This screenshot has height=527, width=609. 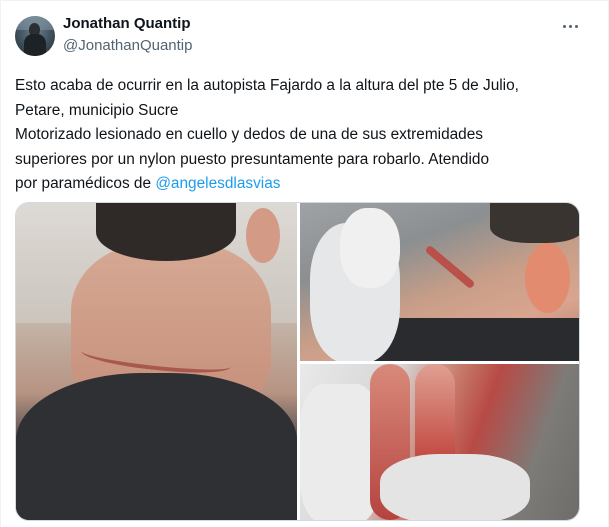 I want to click on photo-sweater, so click(x=156, y=446).